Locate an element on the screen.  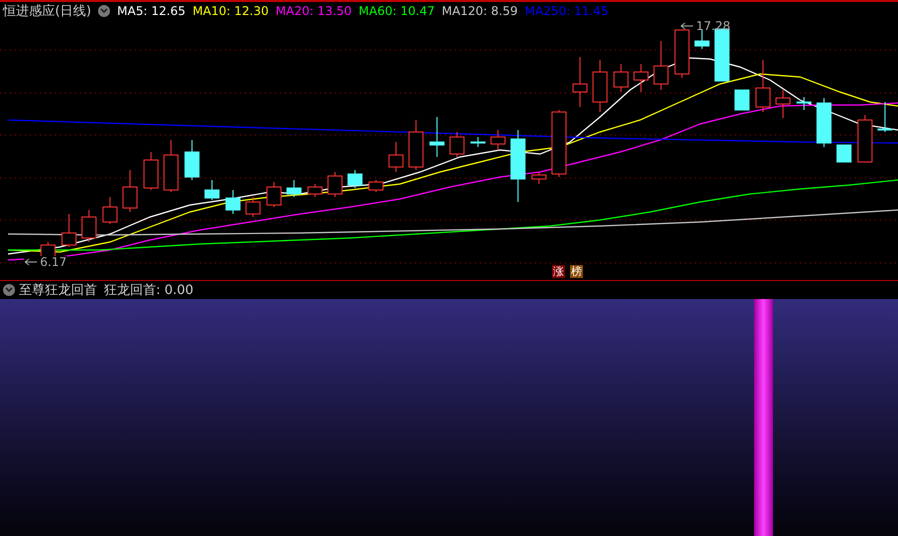
indicator-value: 狂龙回首: 0.00 is located at coordinates (149, 290).